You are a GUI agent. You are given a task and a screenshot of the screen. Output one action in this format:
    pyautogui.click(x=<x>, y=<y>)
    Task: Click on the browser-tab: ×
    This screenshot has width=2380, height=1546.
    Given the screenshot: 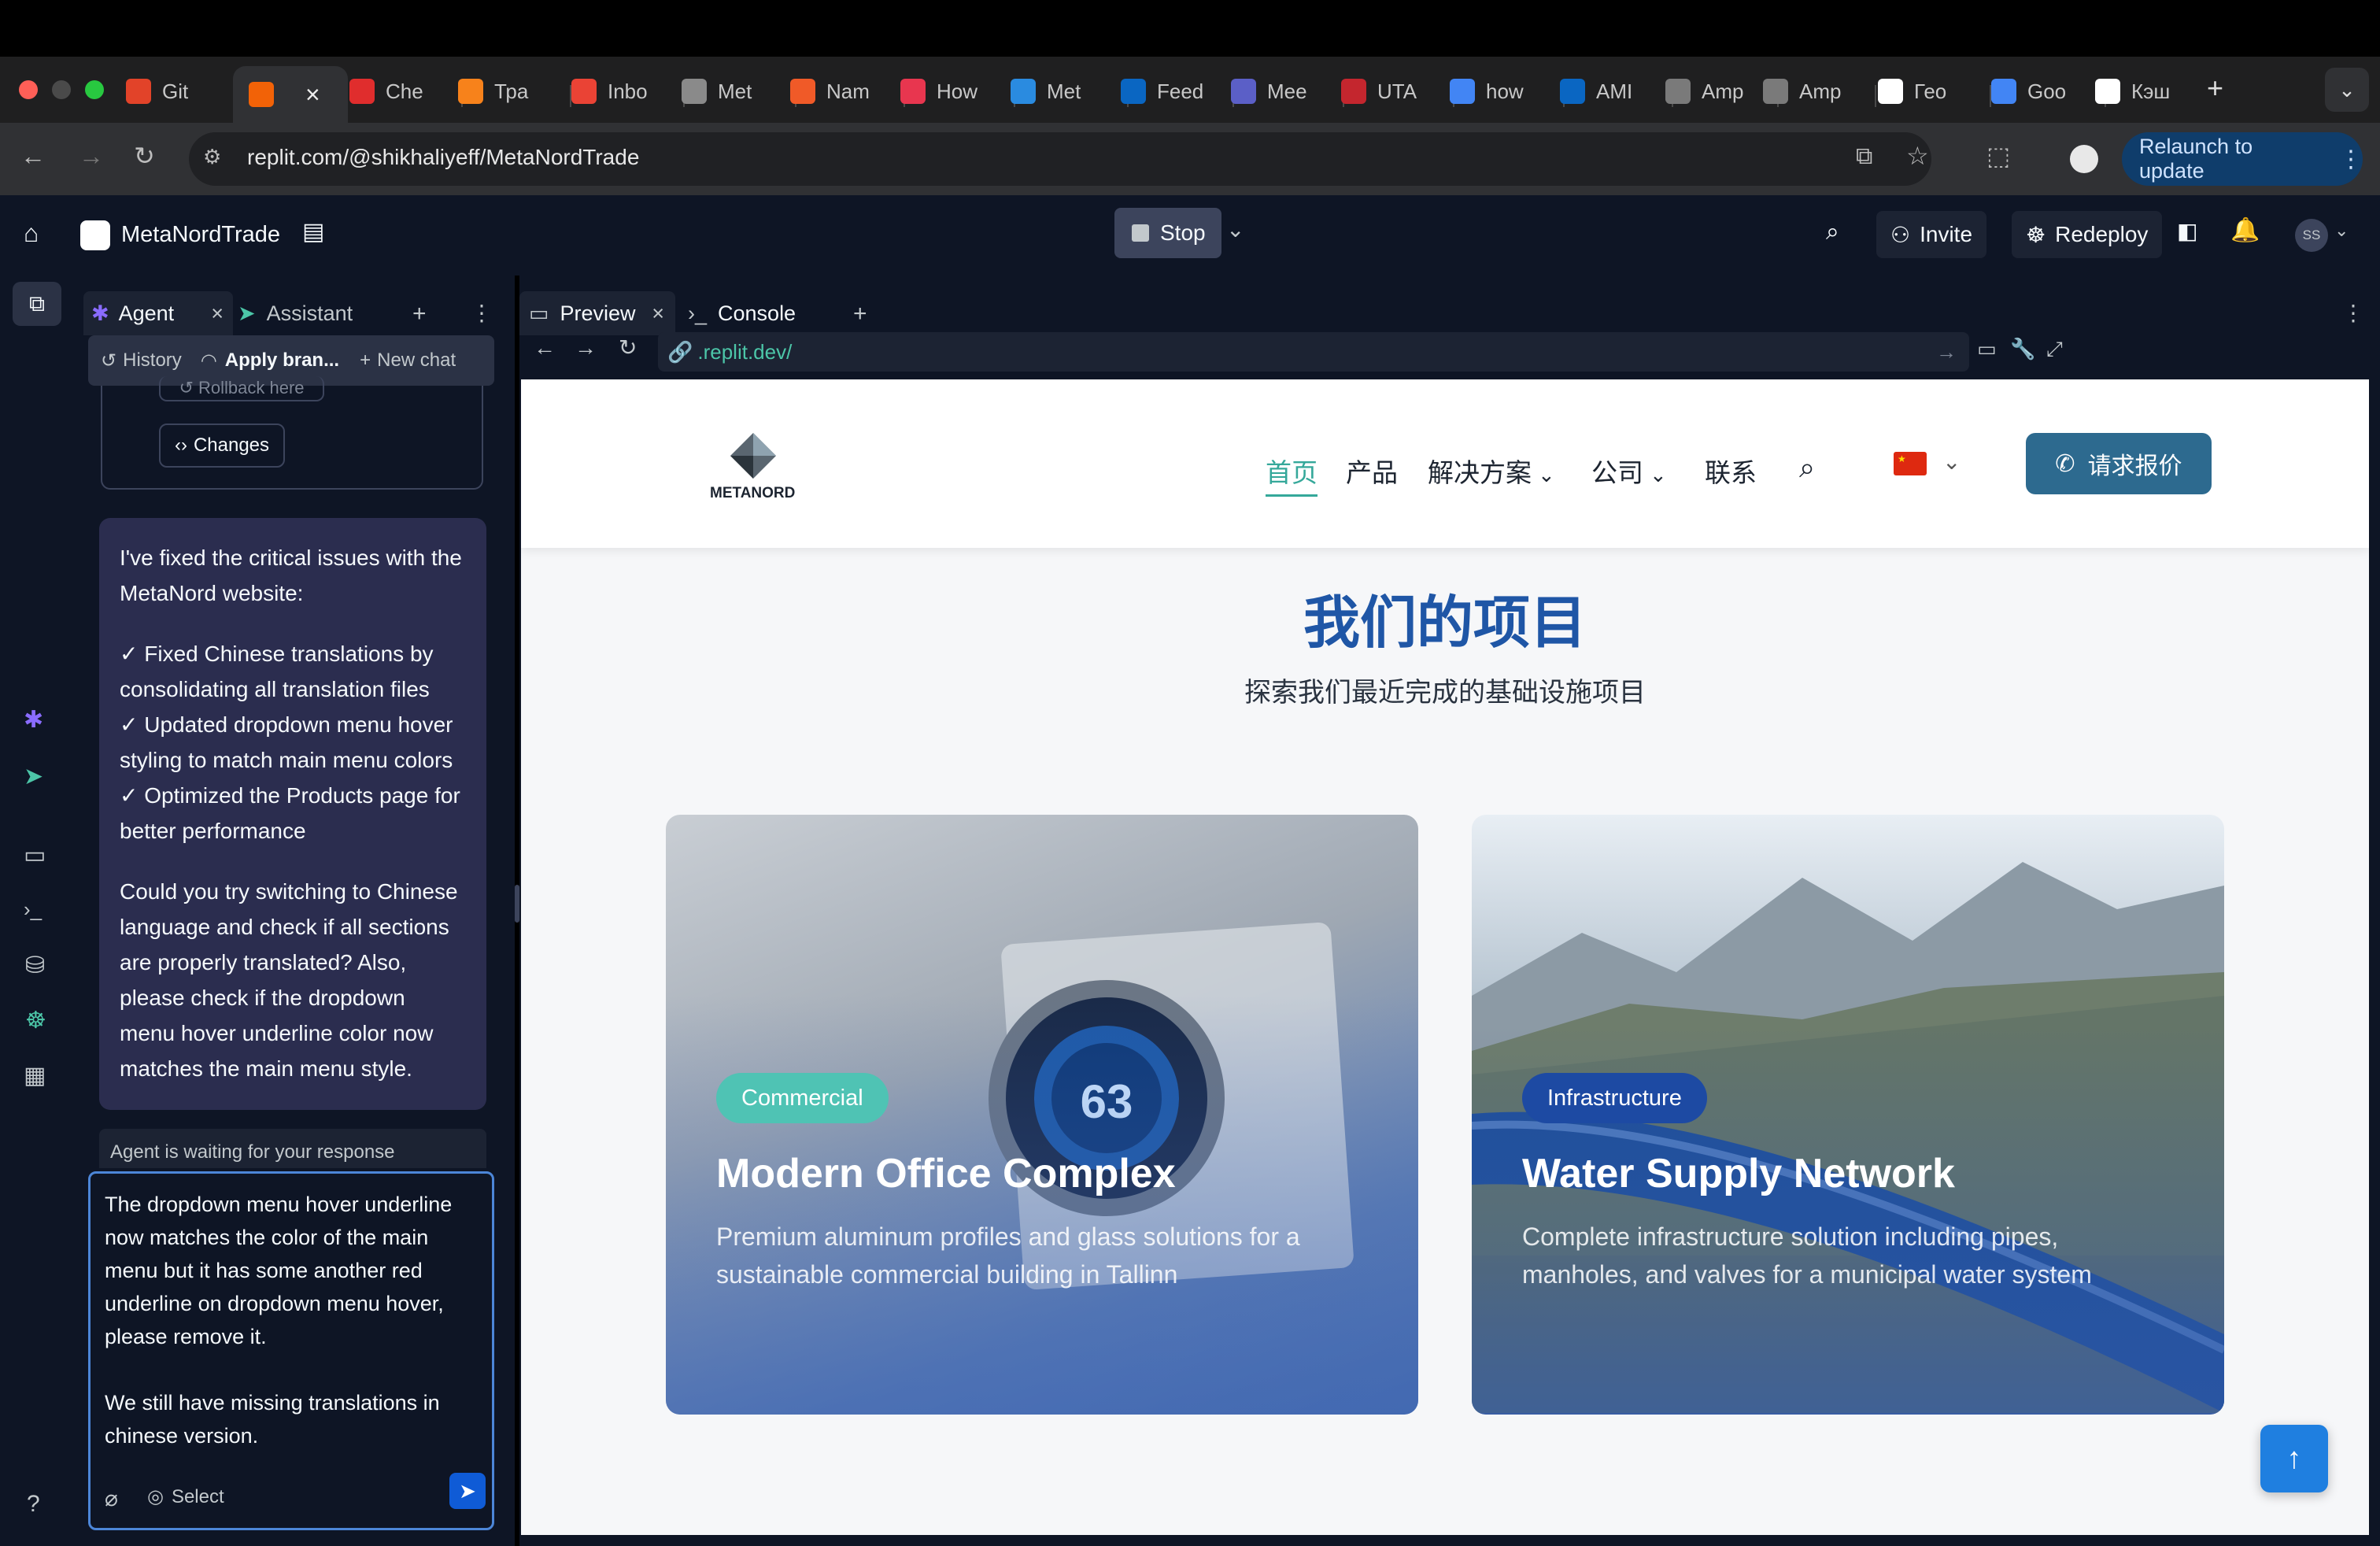 What is the action you would take?
    pyautogui.click(x=290, y=95)
    